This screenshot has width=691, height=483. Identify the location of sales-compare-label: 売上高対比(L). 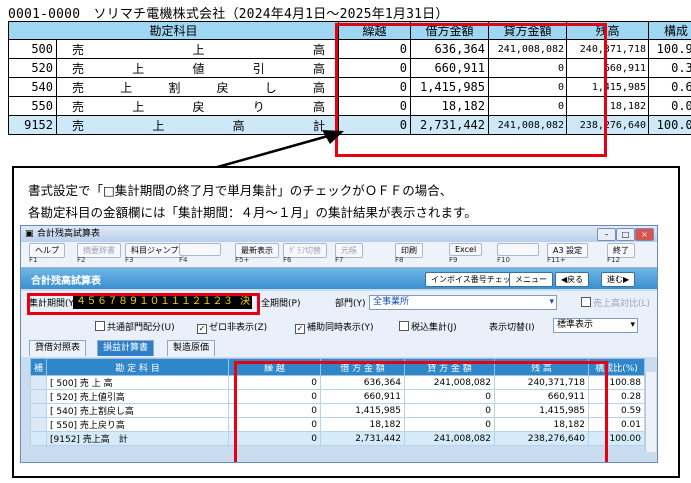
(622, 304).